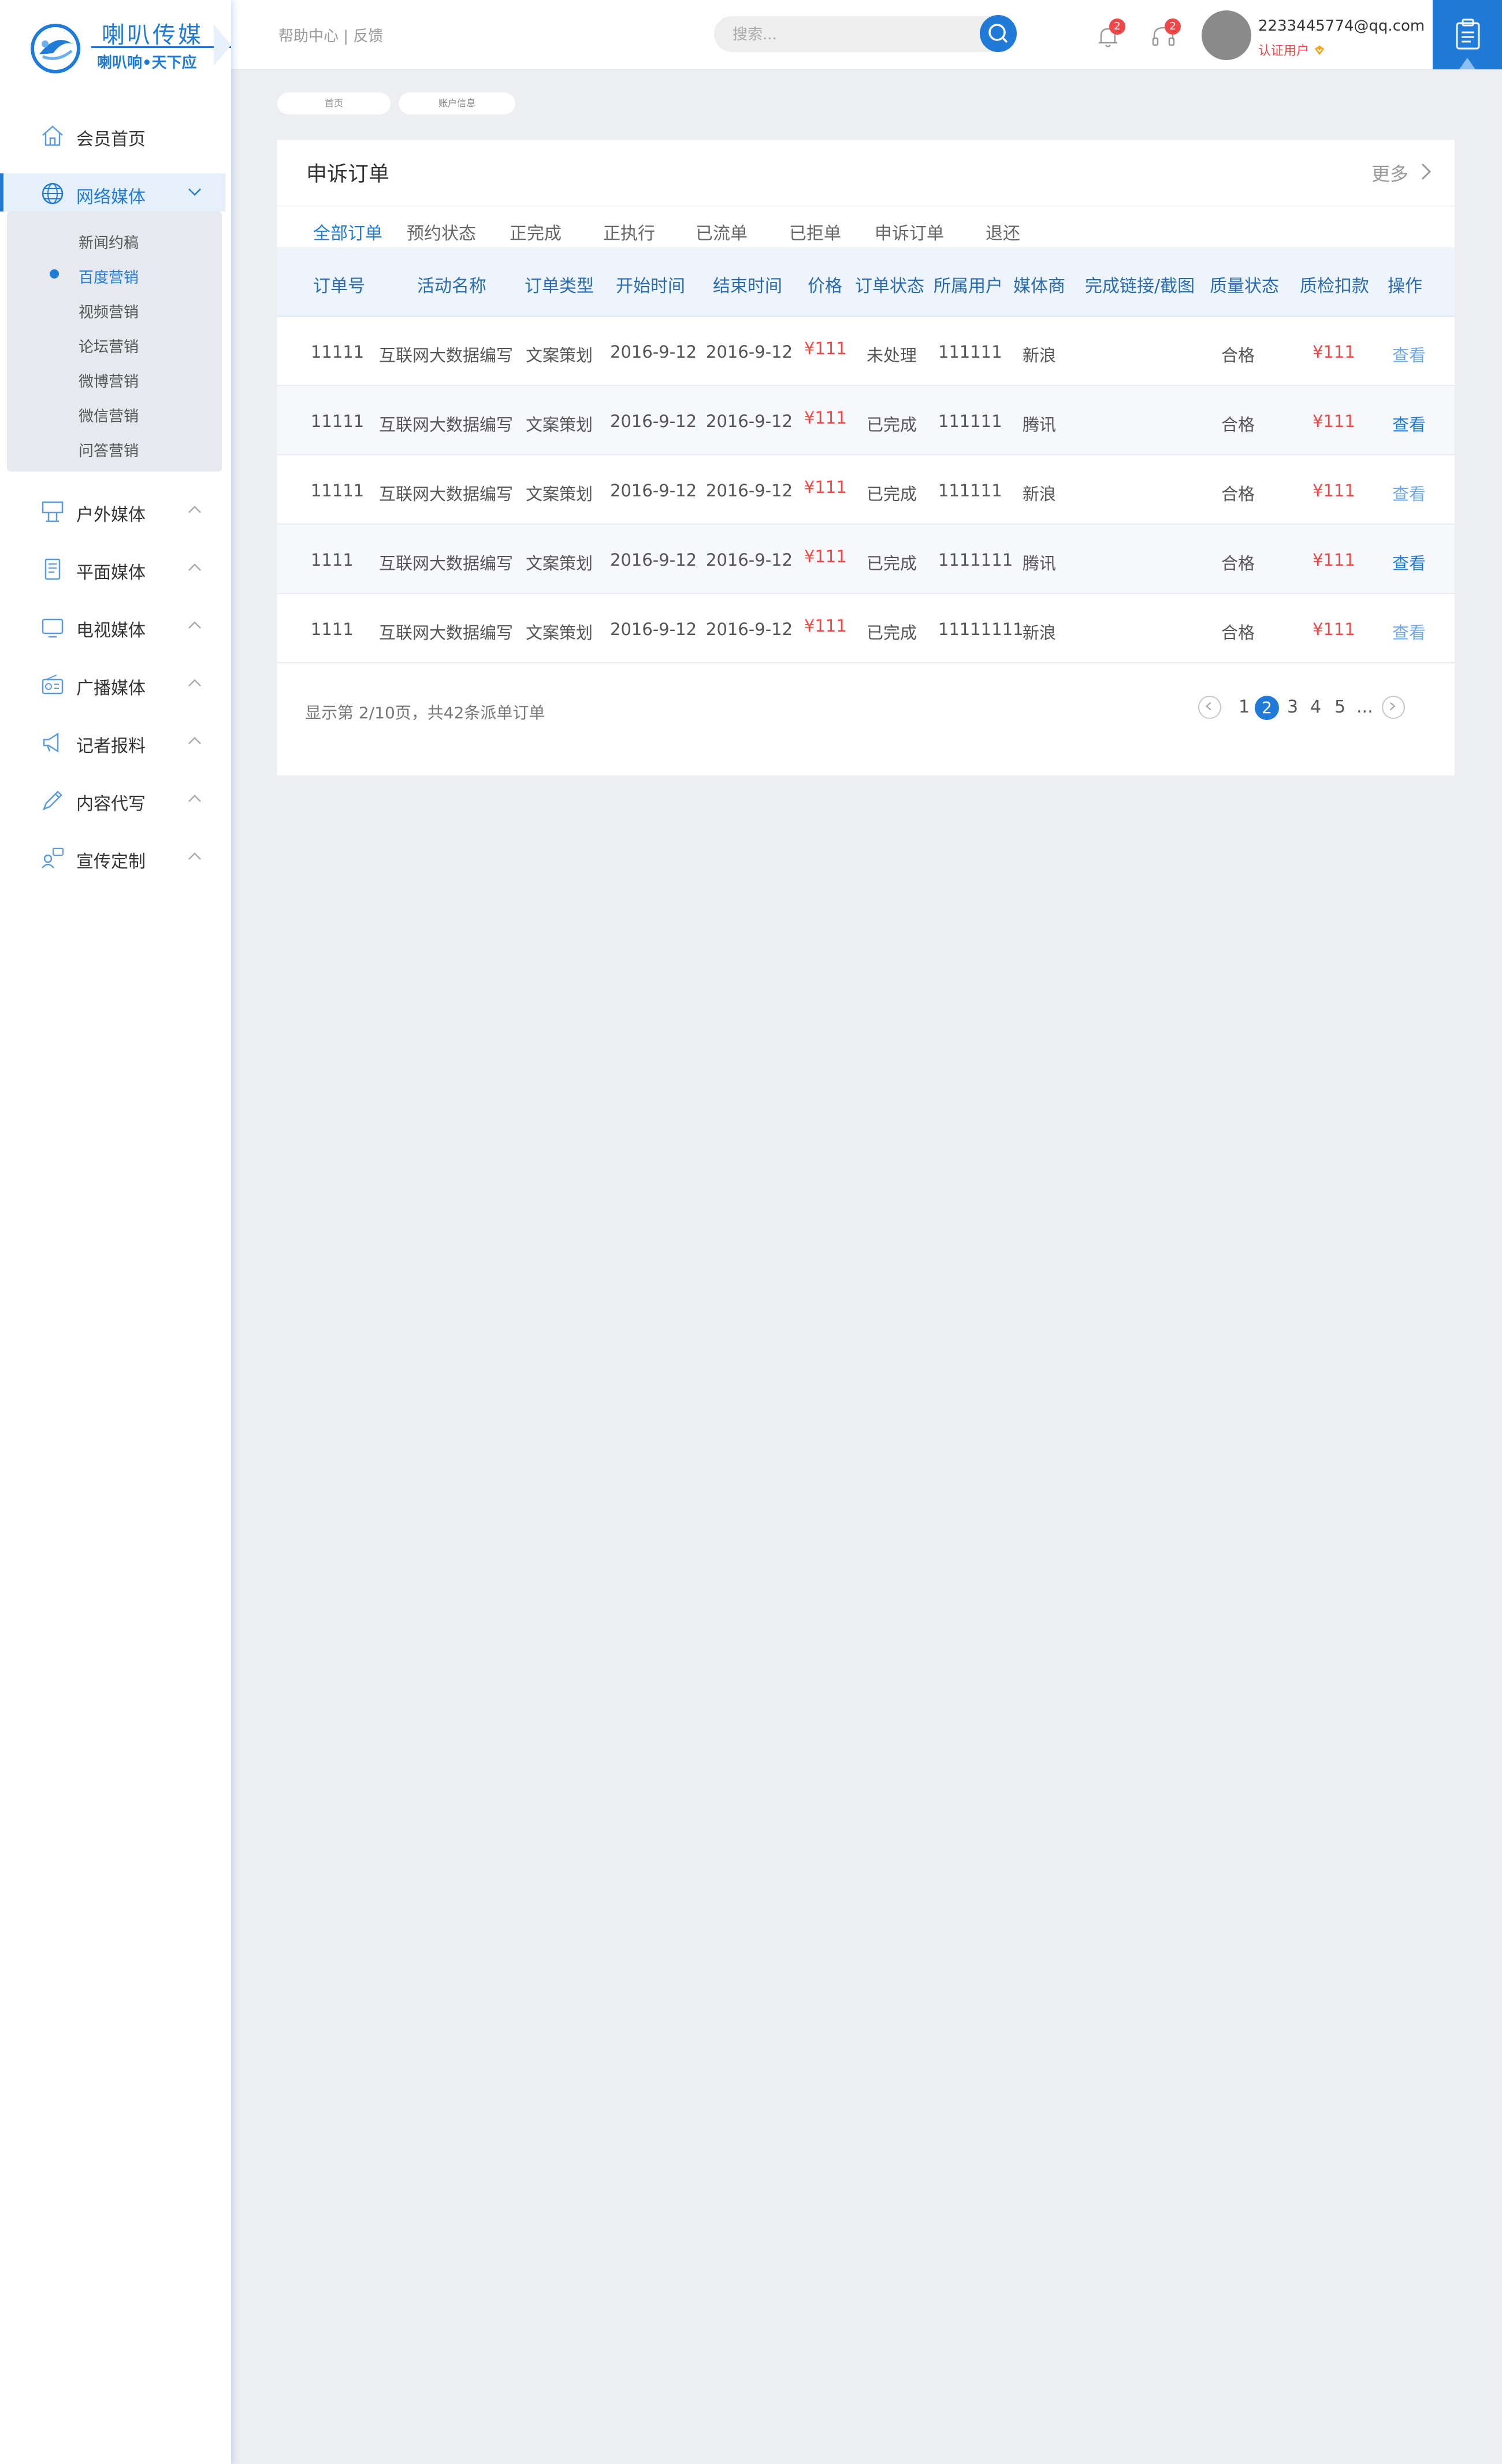 The height and width of the screenshot is (2464, 1502). Describe the element at coordinates (348, 231) in the screenshot. I see `tab-all-orders: 全部订单` at that location.